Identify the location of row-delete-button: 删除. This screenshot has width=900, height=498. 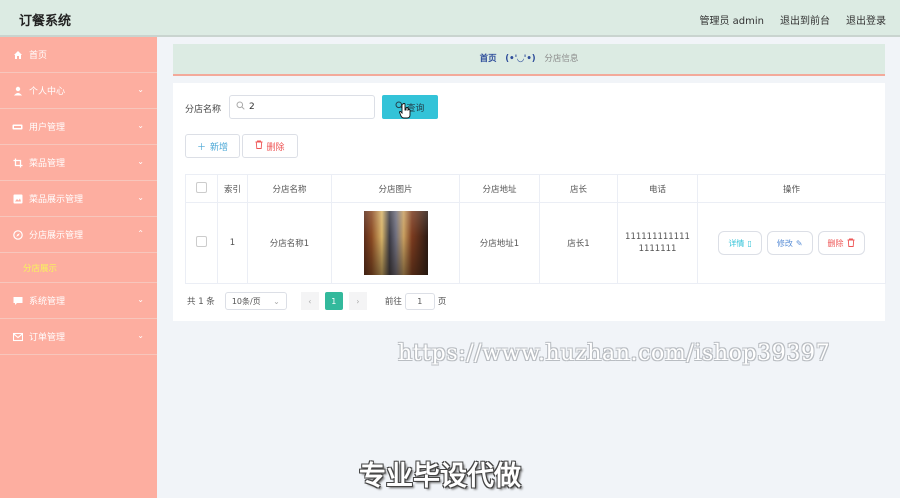
(841, 243).